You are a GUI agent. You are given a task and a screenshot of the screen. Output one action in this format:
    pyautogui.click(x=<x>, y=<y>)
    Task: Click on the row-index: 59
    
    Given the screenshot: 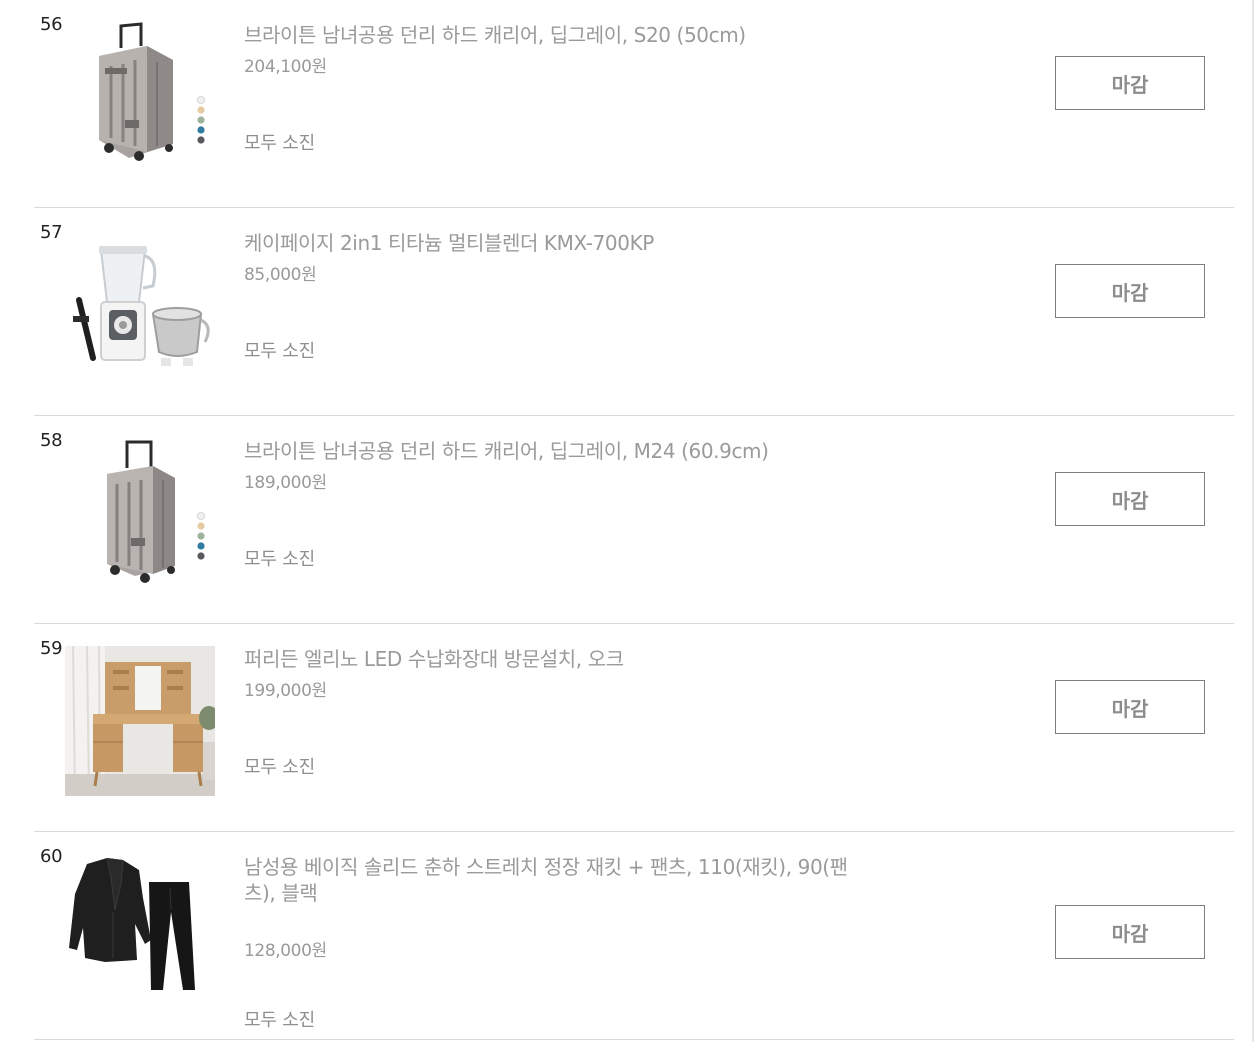 What is the action you would take?
    pyautogui.click(x=51, y=648)
    